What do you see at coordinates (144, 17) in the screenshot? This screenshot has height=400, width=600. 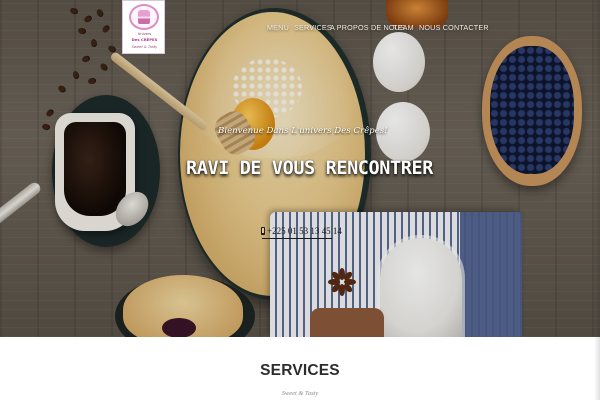 I see `cake-icon` at bounding box center [144, 17].